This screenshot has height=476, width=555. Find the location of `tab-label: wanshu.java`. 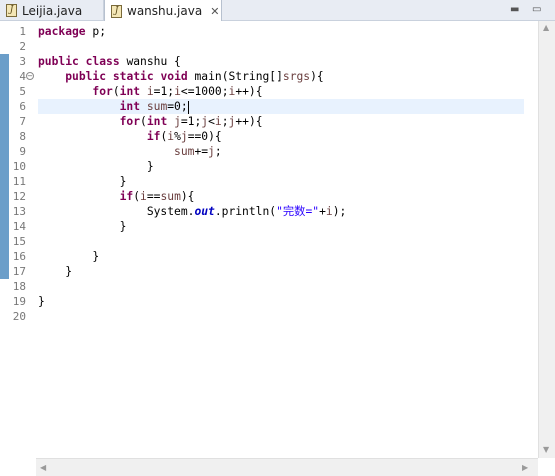

tab-label: wanshu.java is located at coordinates (165, 11).